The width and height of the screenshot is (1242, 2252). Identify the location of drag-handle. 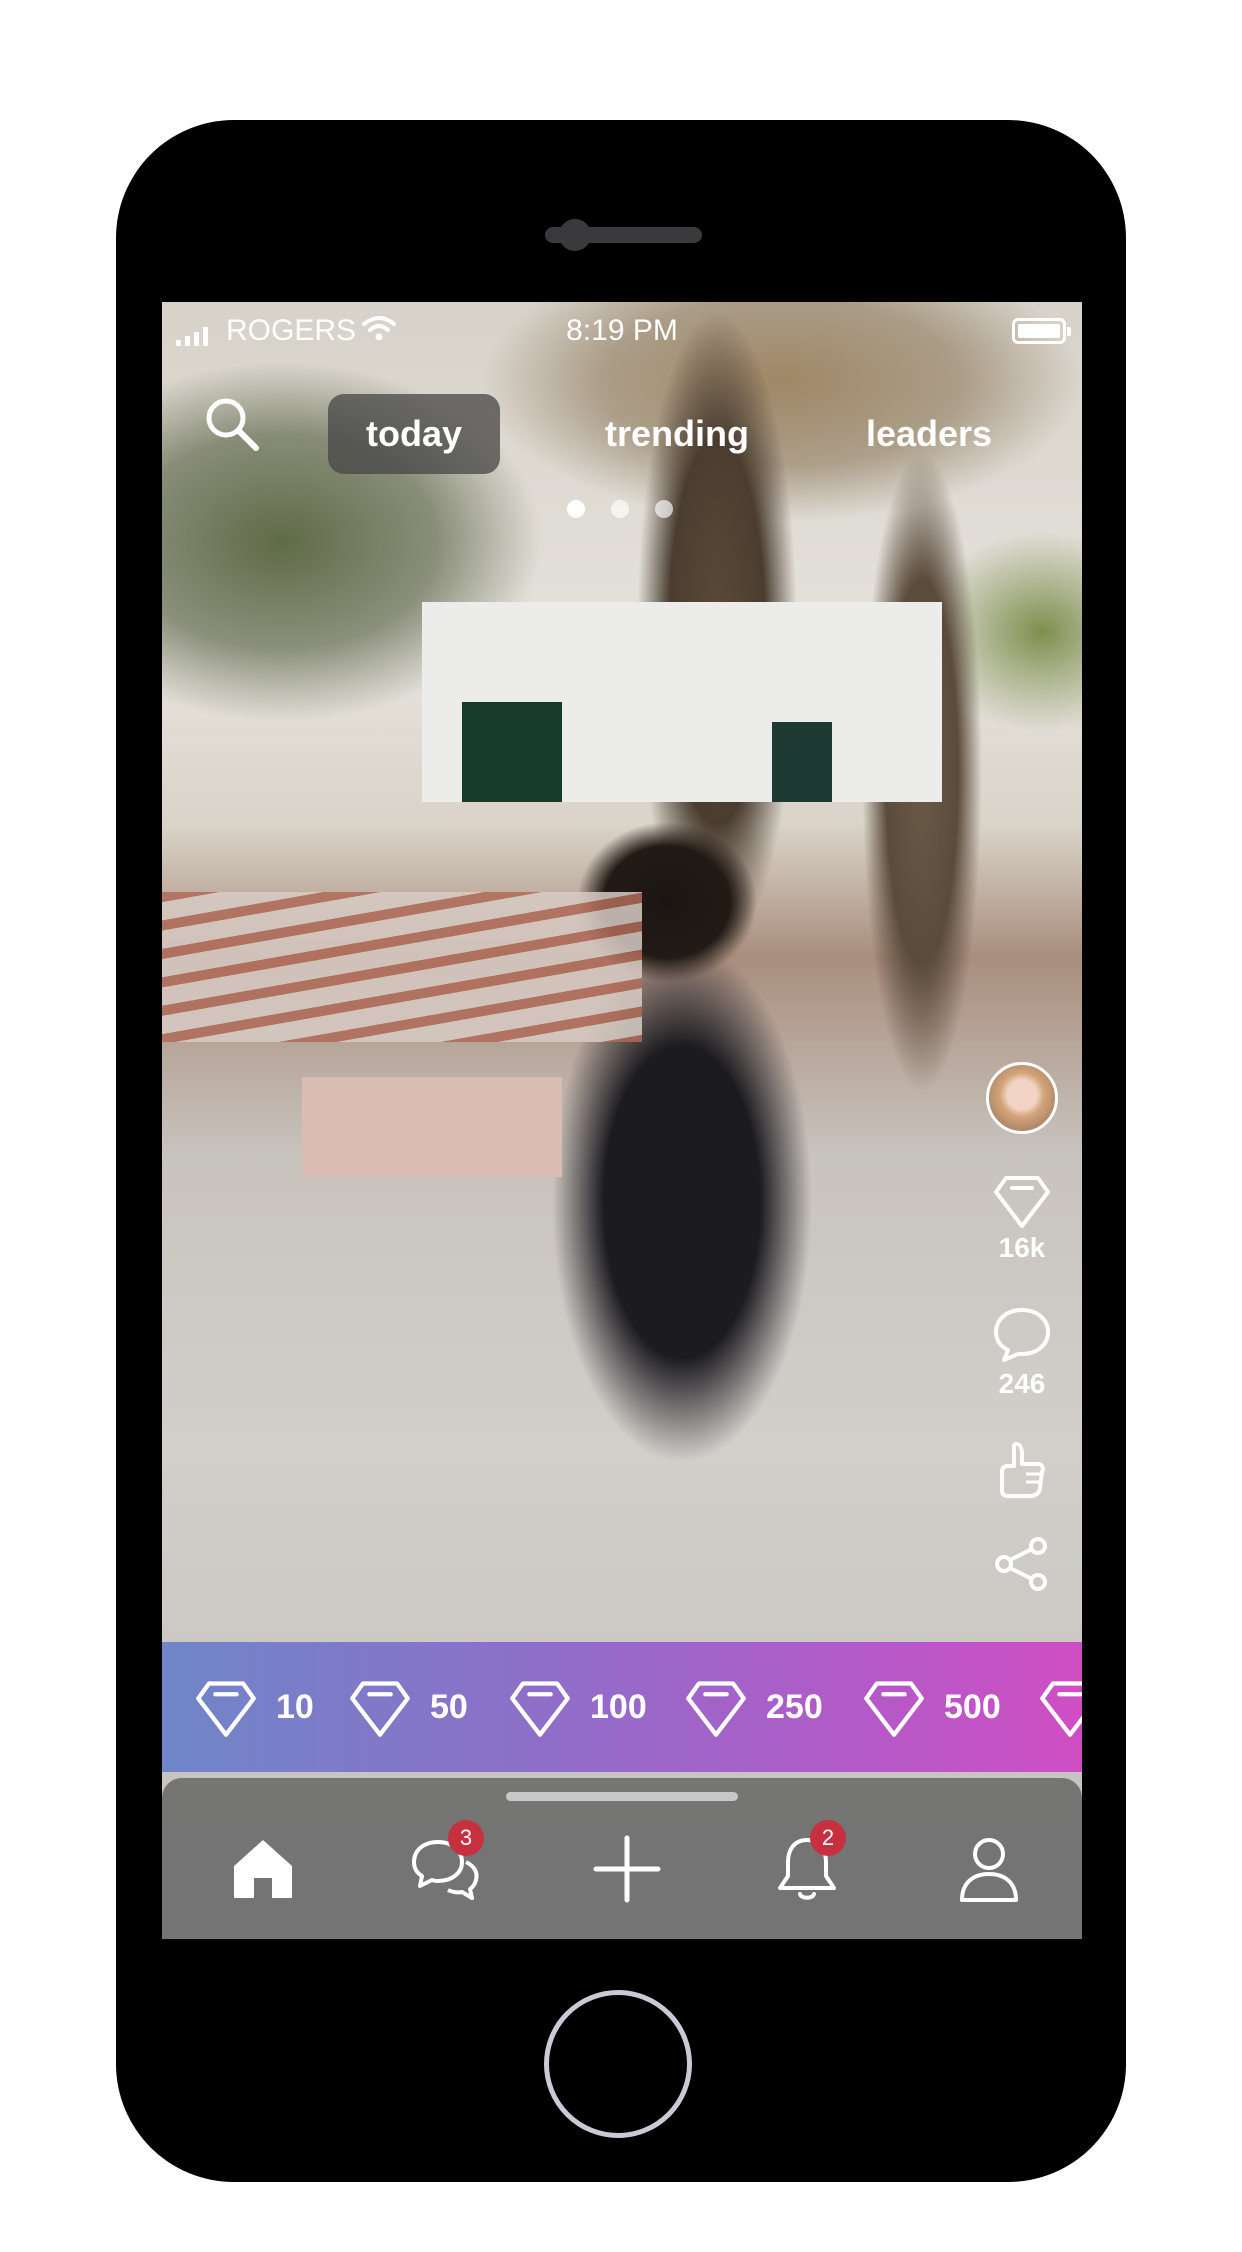
(622, 1796).